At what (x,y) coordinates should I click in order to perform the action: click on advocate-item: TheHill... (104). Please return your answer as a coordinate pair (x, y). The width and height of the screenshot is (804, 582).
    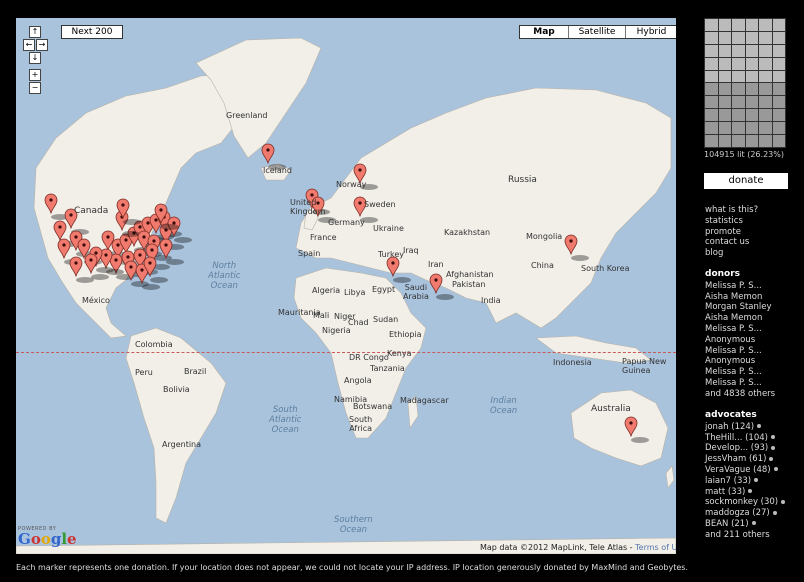
    Looking at the image, I should click on (745, 438).